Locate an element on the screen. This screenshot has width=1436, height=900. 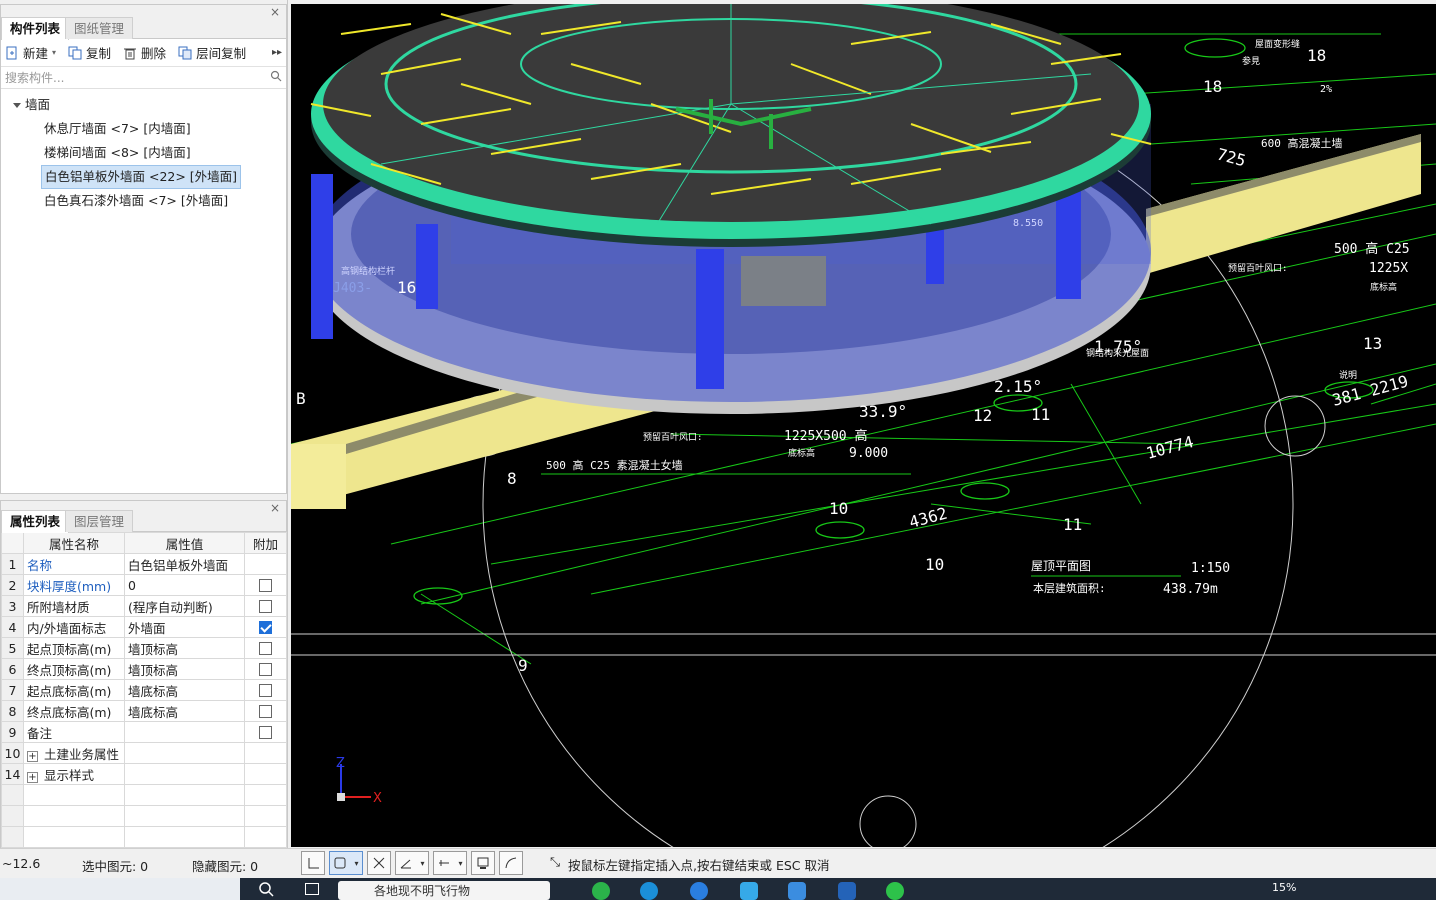
property-row: 9 备注 is located at coordinates (144, 732).